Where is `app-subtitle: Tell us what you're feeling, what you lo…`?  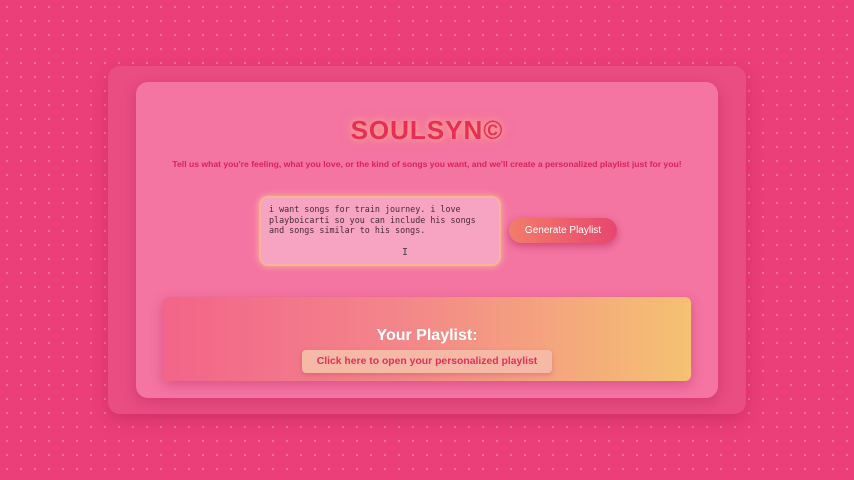
app-subtitle: Tell us what you're feeling, what you lo… is located at coordinates (427, 164).